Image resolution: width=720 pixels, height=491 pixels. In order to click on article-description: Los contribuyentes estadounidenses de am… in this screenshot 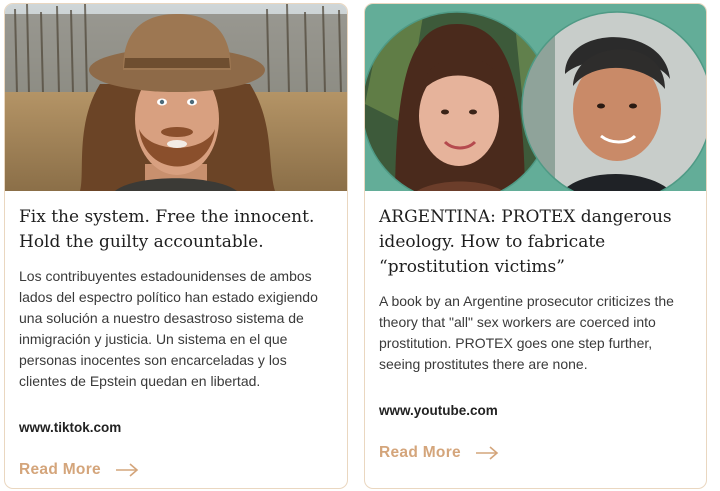, I will do `click(168, 328)`.